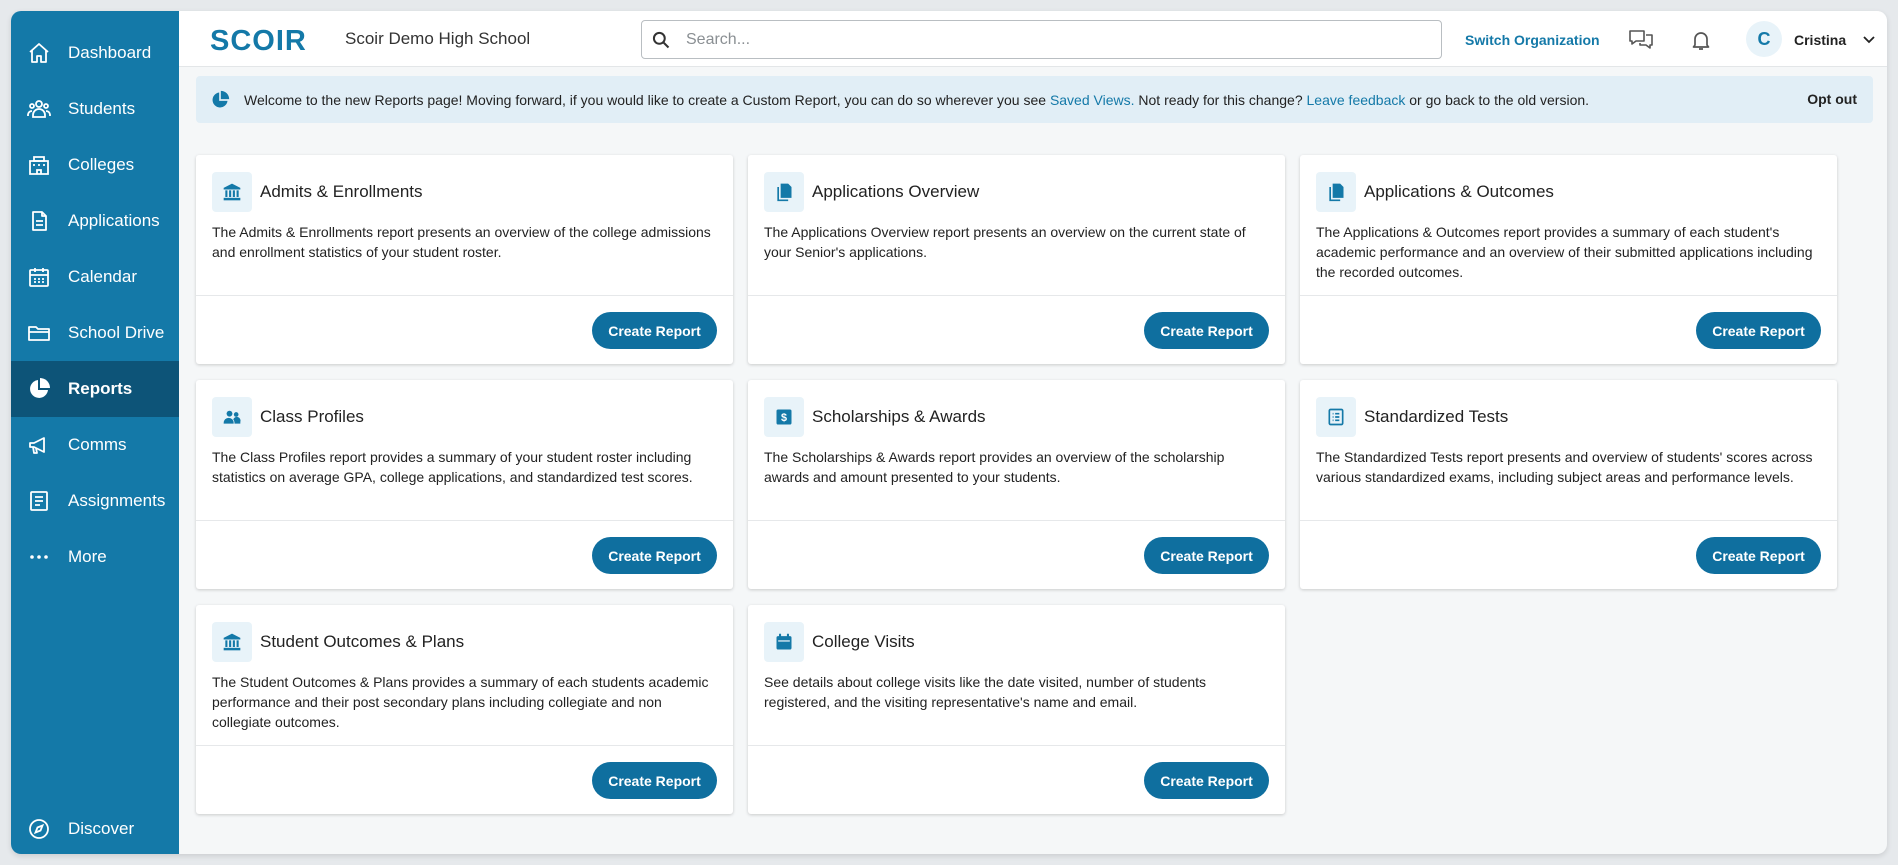 This screenshot has height=865, width=1898. I want to click on megaphone-icon, so click(39, 445).